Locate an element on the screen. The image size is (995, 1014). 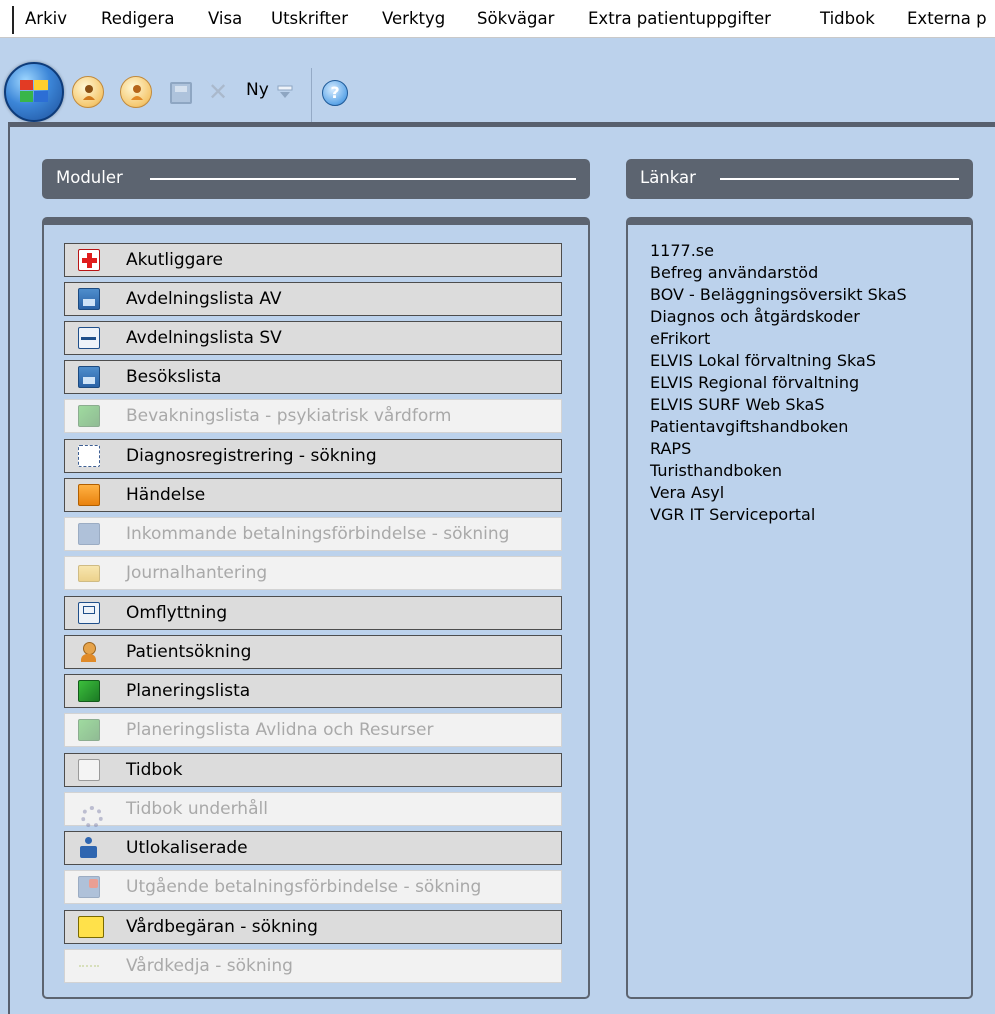
module-label: Vårdbegäran - sökning is located at coordinates (222, 927).